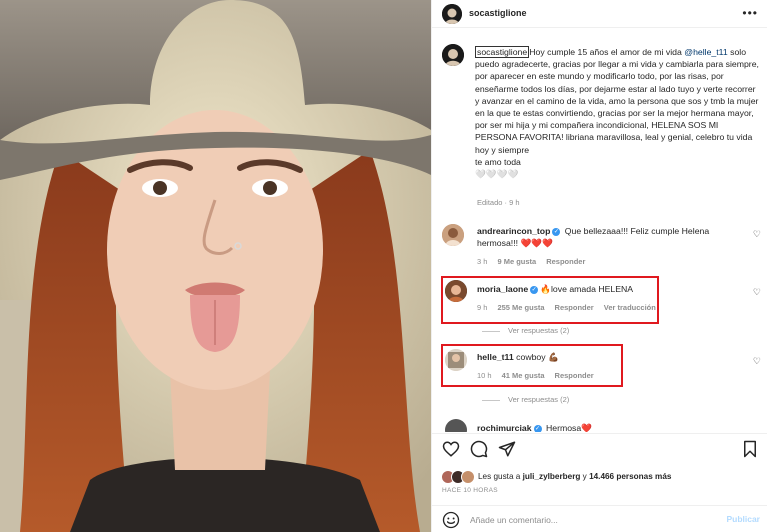 The width and height of the screenshot is (767, 532). I want to click on comment-time: 10 h, so click(484, 375).